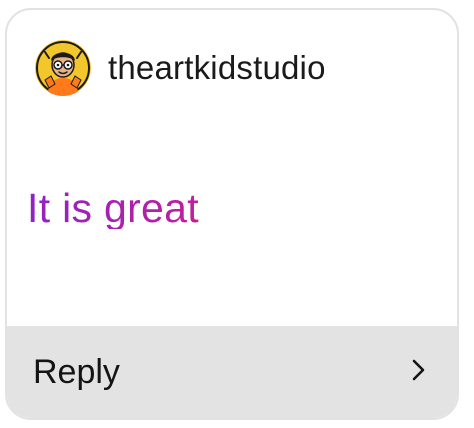  What do you see at coordinates (217, 68) in the screenshot?
I see `username: theartkidstudio` at bounding box center [217, 68].